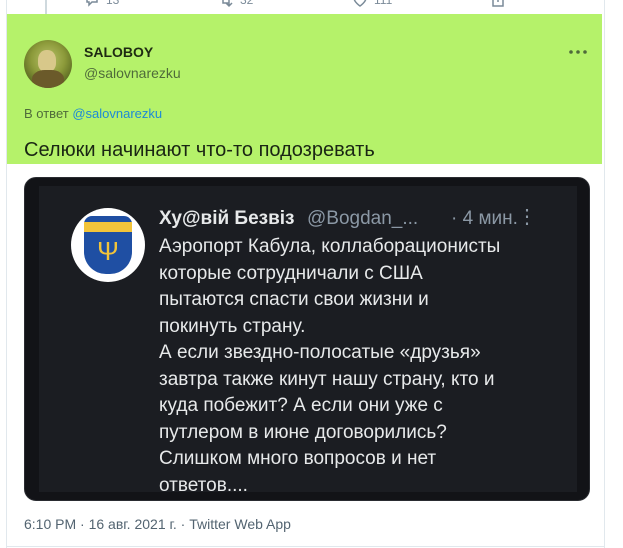 The width and height of the screenshot is (623, 548). I want to click on embedded-text-line: которые сотрудничали с США, so click(291, 273).